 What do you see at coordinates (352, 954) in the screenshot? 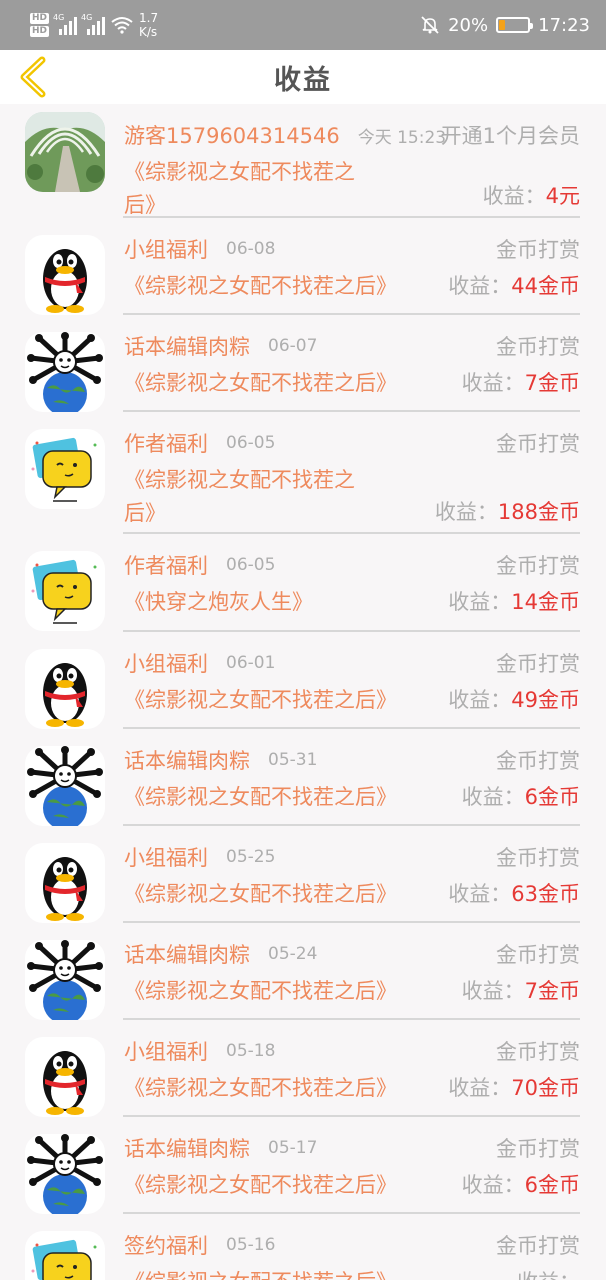
I see `item-header: 话本编辑肉粽 05-24 金币打赏` at bounding box center [352, 954].